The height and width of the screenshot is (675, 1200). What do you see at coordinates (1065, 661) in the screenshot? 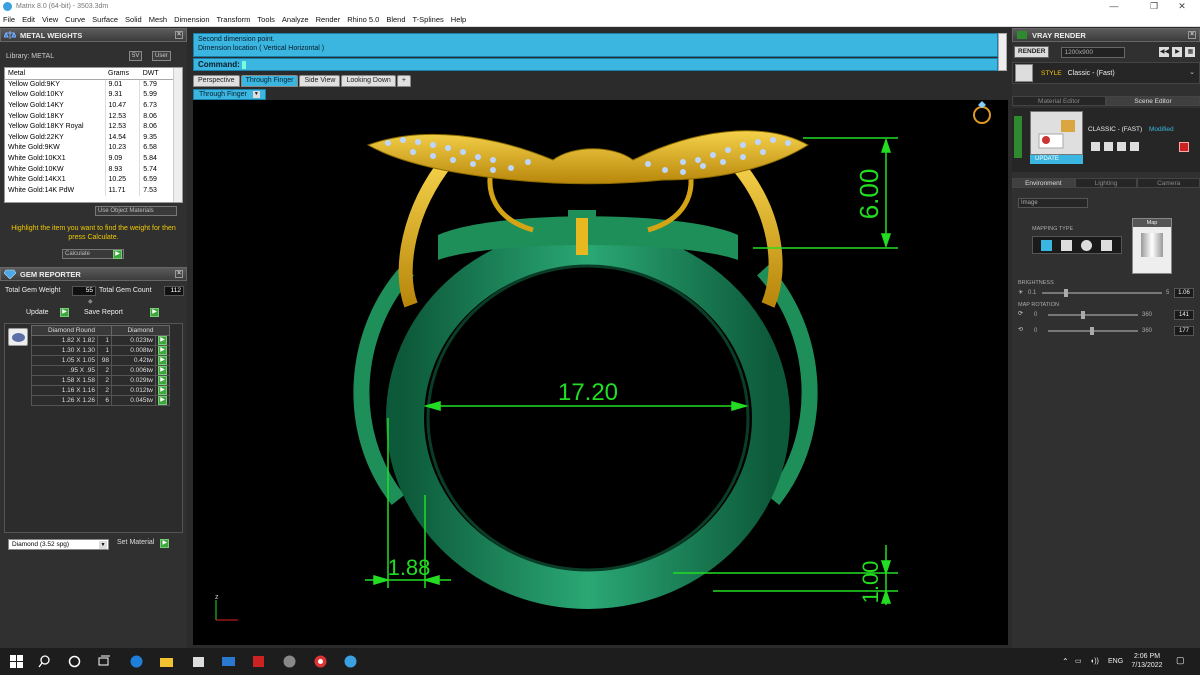
I see `chevron-up-icon: ⌃` at bounding box center [1065, 661].